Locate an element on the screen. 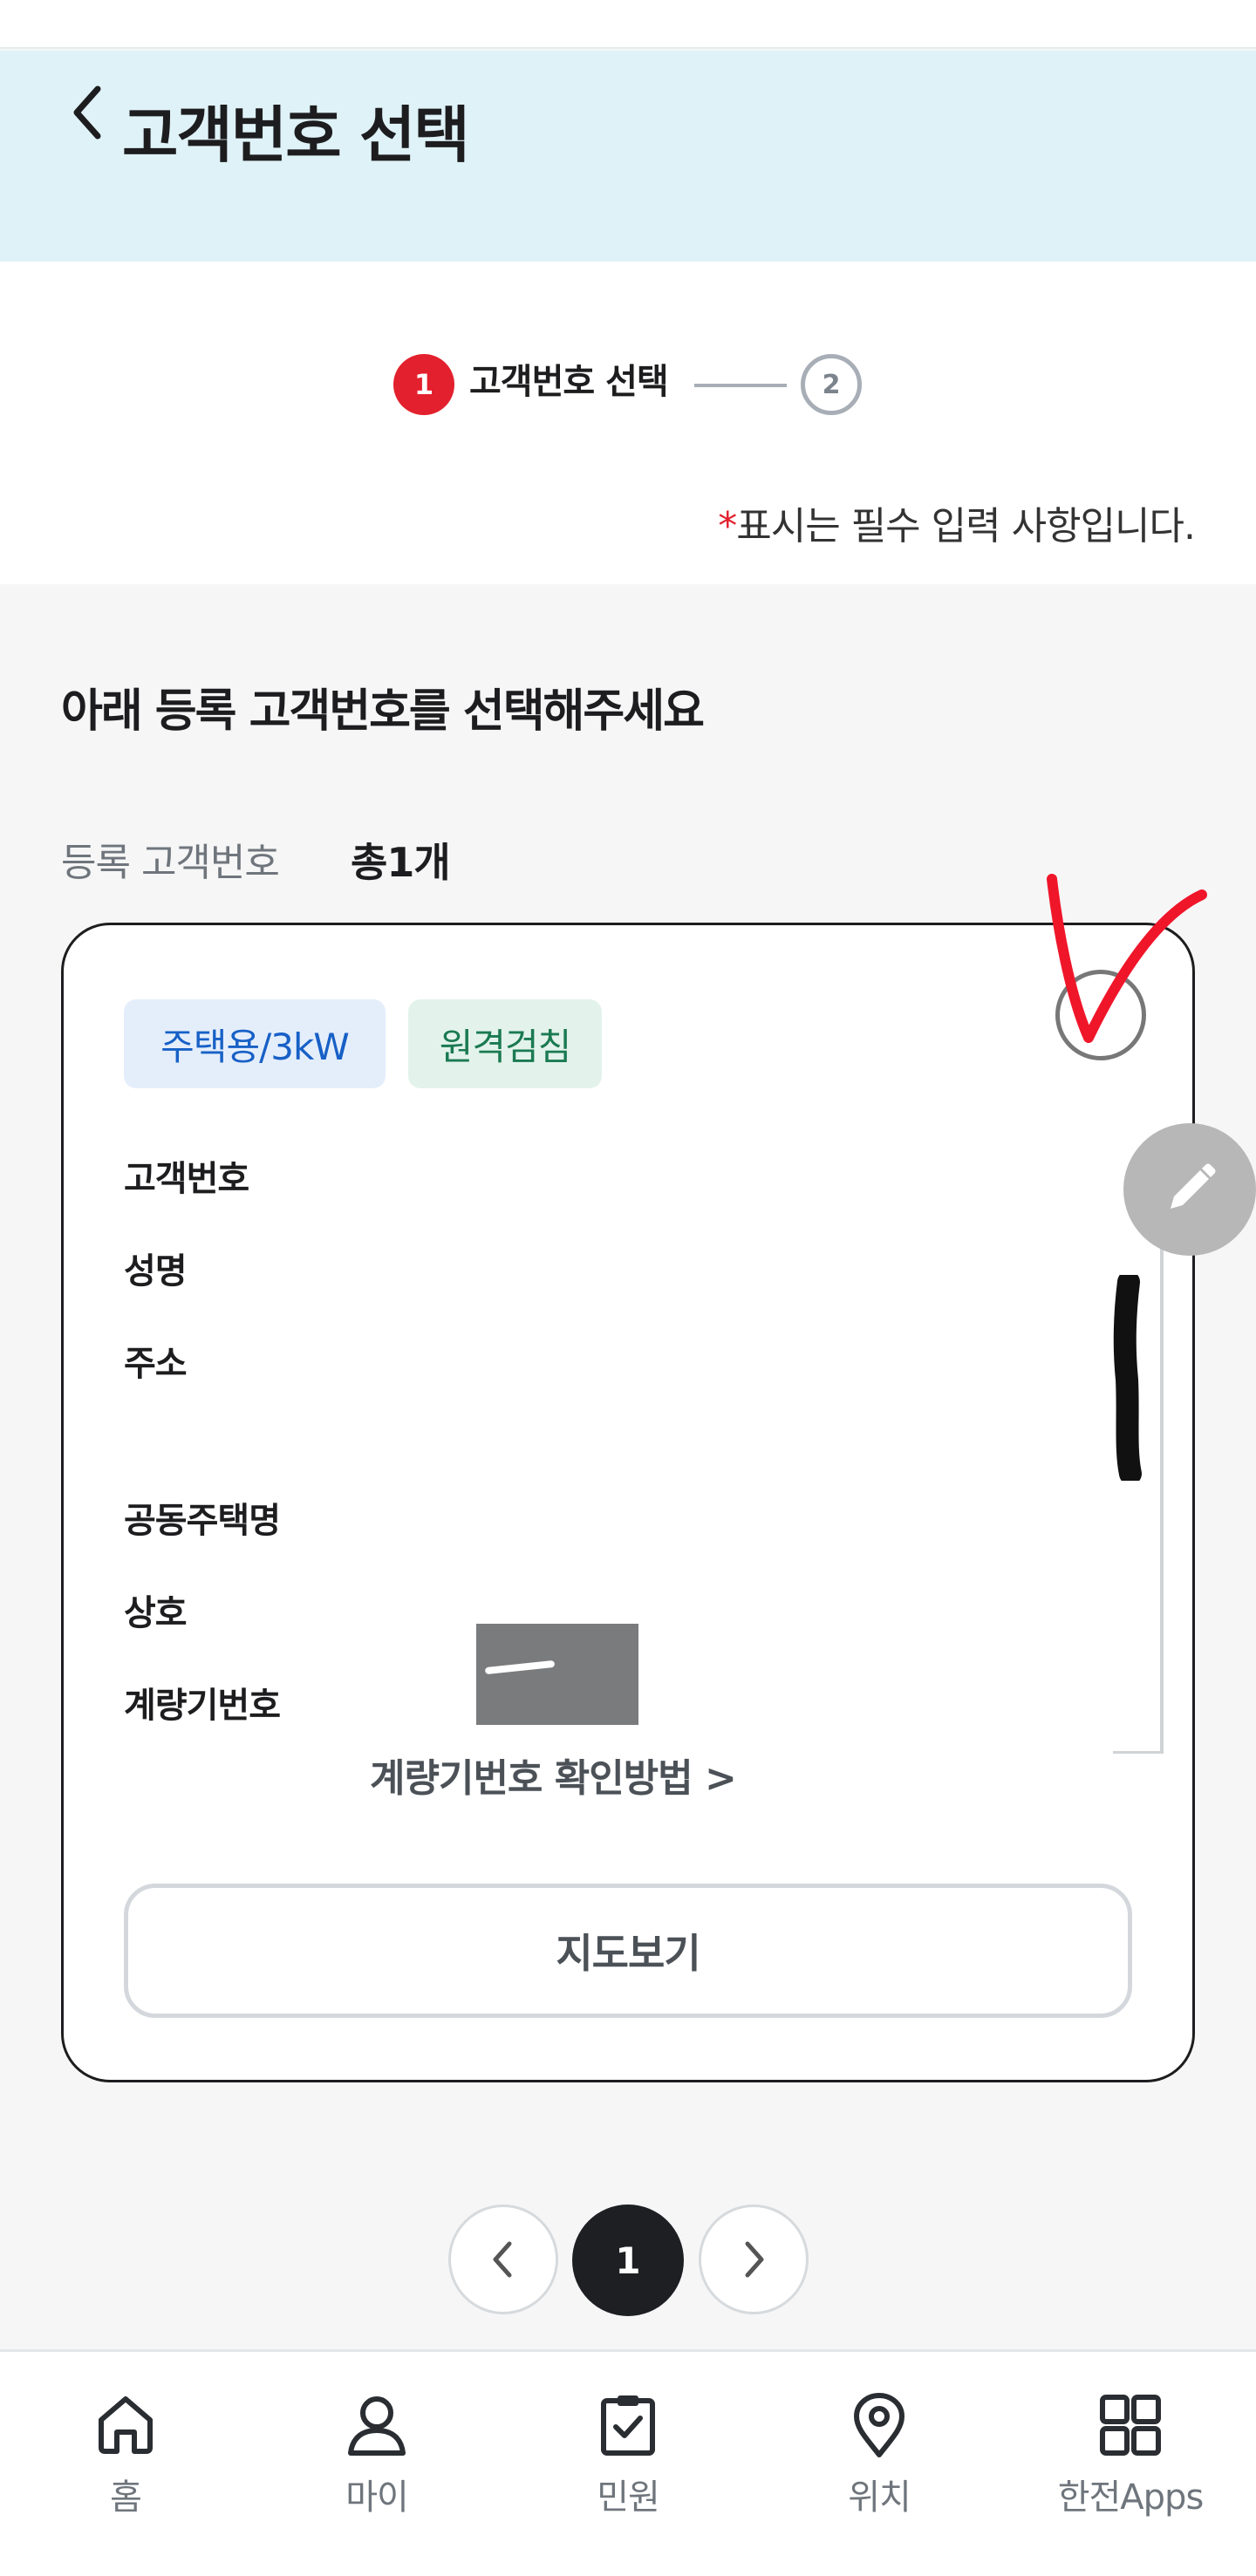  registered-count-value: 총1개 is located at coordinates (401, 863).